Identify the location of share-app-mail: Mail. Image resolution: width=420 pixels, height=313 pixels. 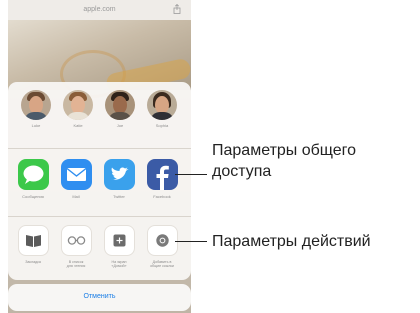
(76, 179).